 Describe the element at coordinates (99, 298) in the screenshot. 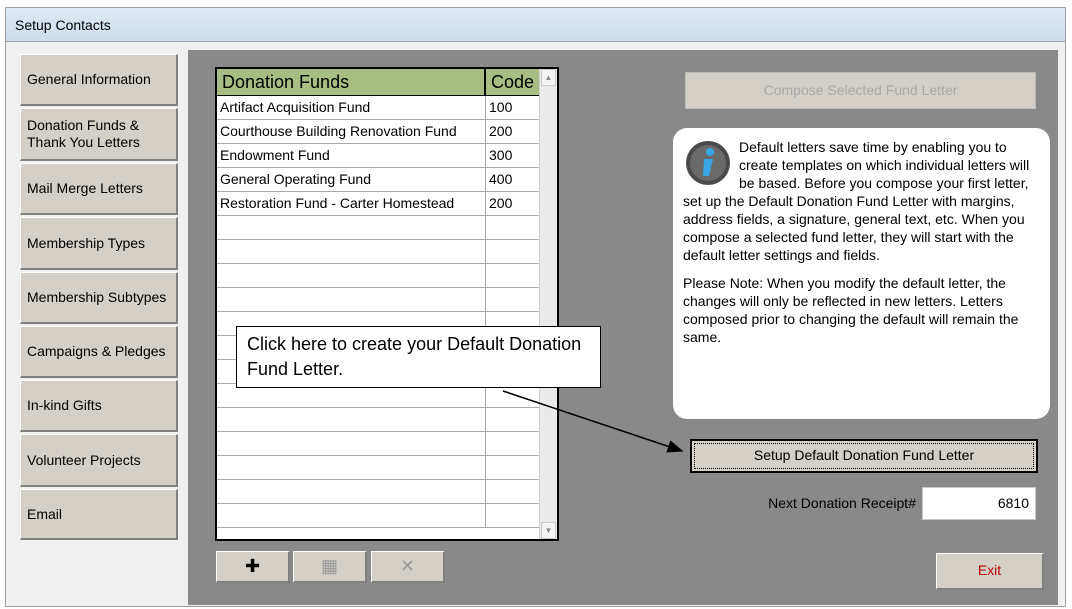

I see `nav-membership-subtypes: Membership Subtypes` at that location.